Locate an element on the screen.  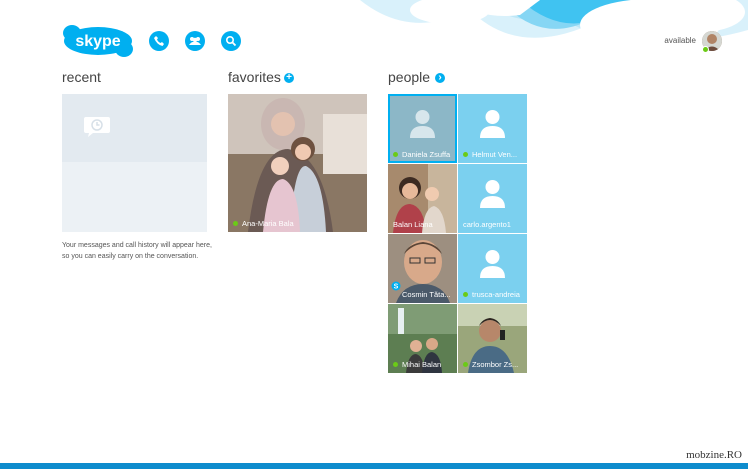
person-tile: carlo.argento1 is located at coordinates (492, 198).